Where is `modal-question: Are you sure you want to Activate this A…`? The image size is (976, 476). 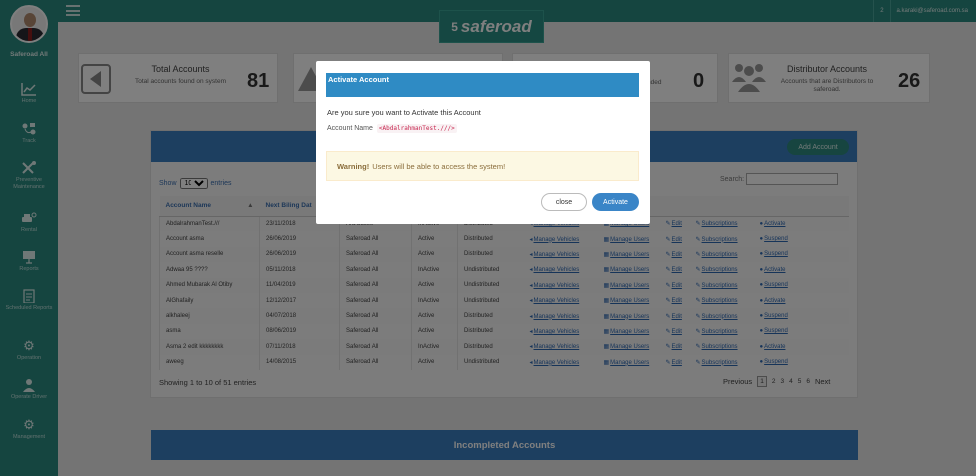
modal-question: Are you sure you want to Activate this A… is located at coordinates (404, 112).